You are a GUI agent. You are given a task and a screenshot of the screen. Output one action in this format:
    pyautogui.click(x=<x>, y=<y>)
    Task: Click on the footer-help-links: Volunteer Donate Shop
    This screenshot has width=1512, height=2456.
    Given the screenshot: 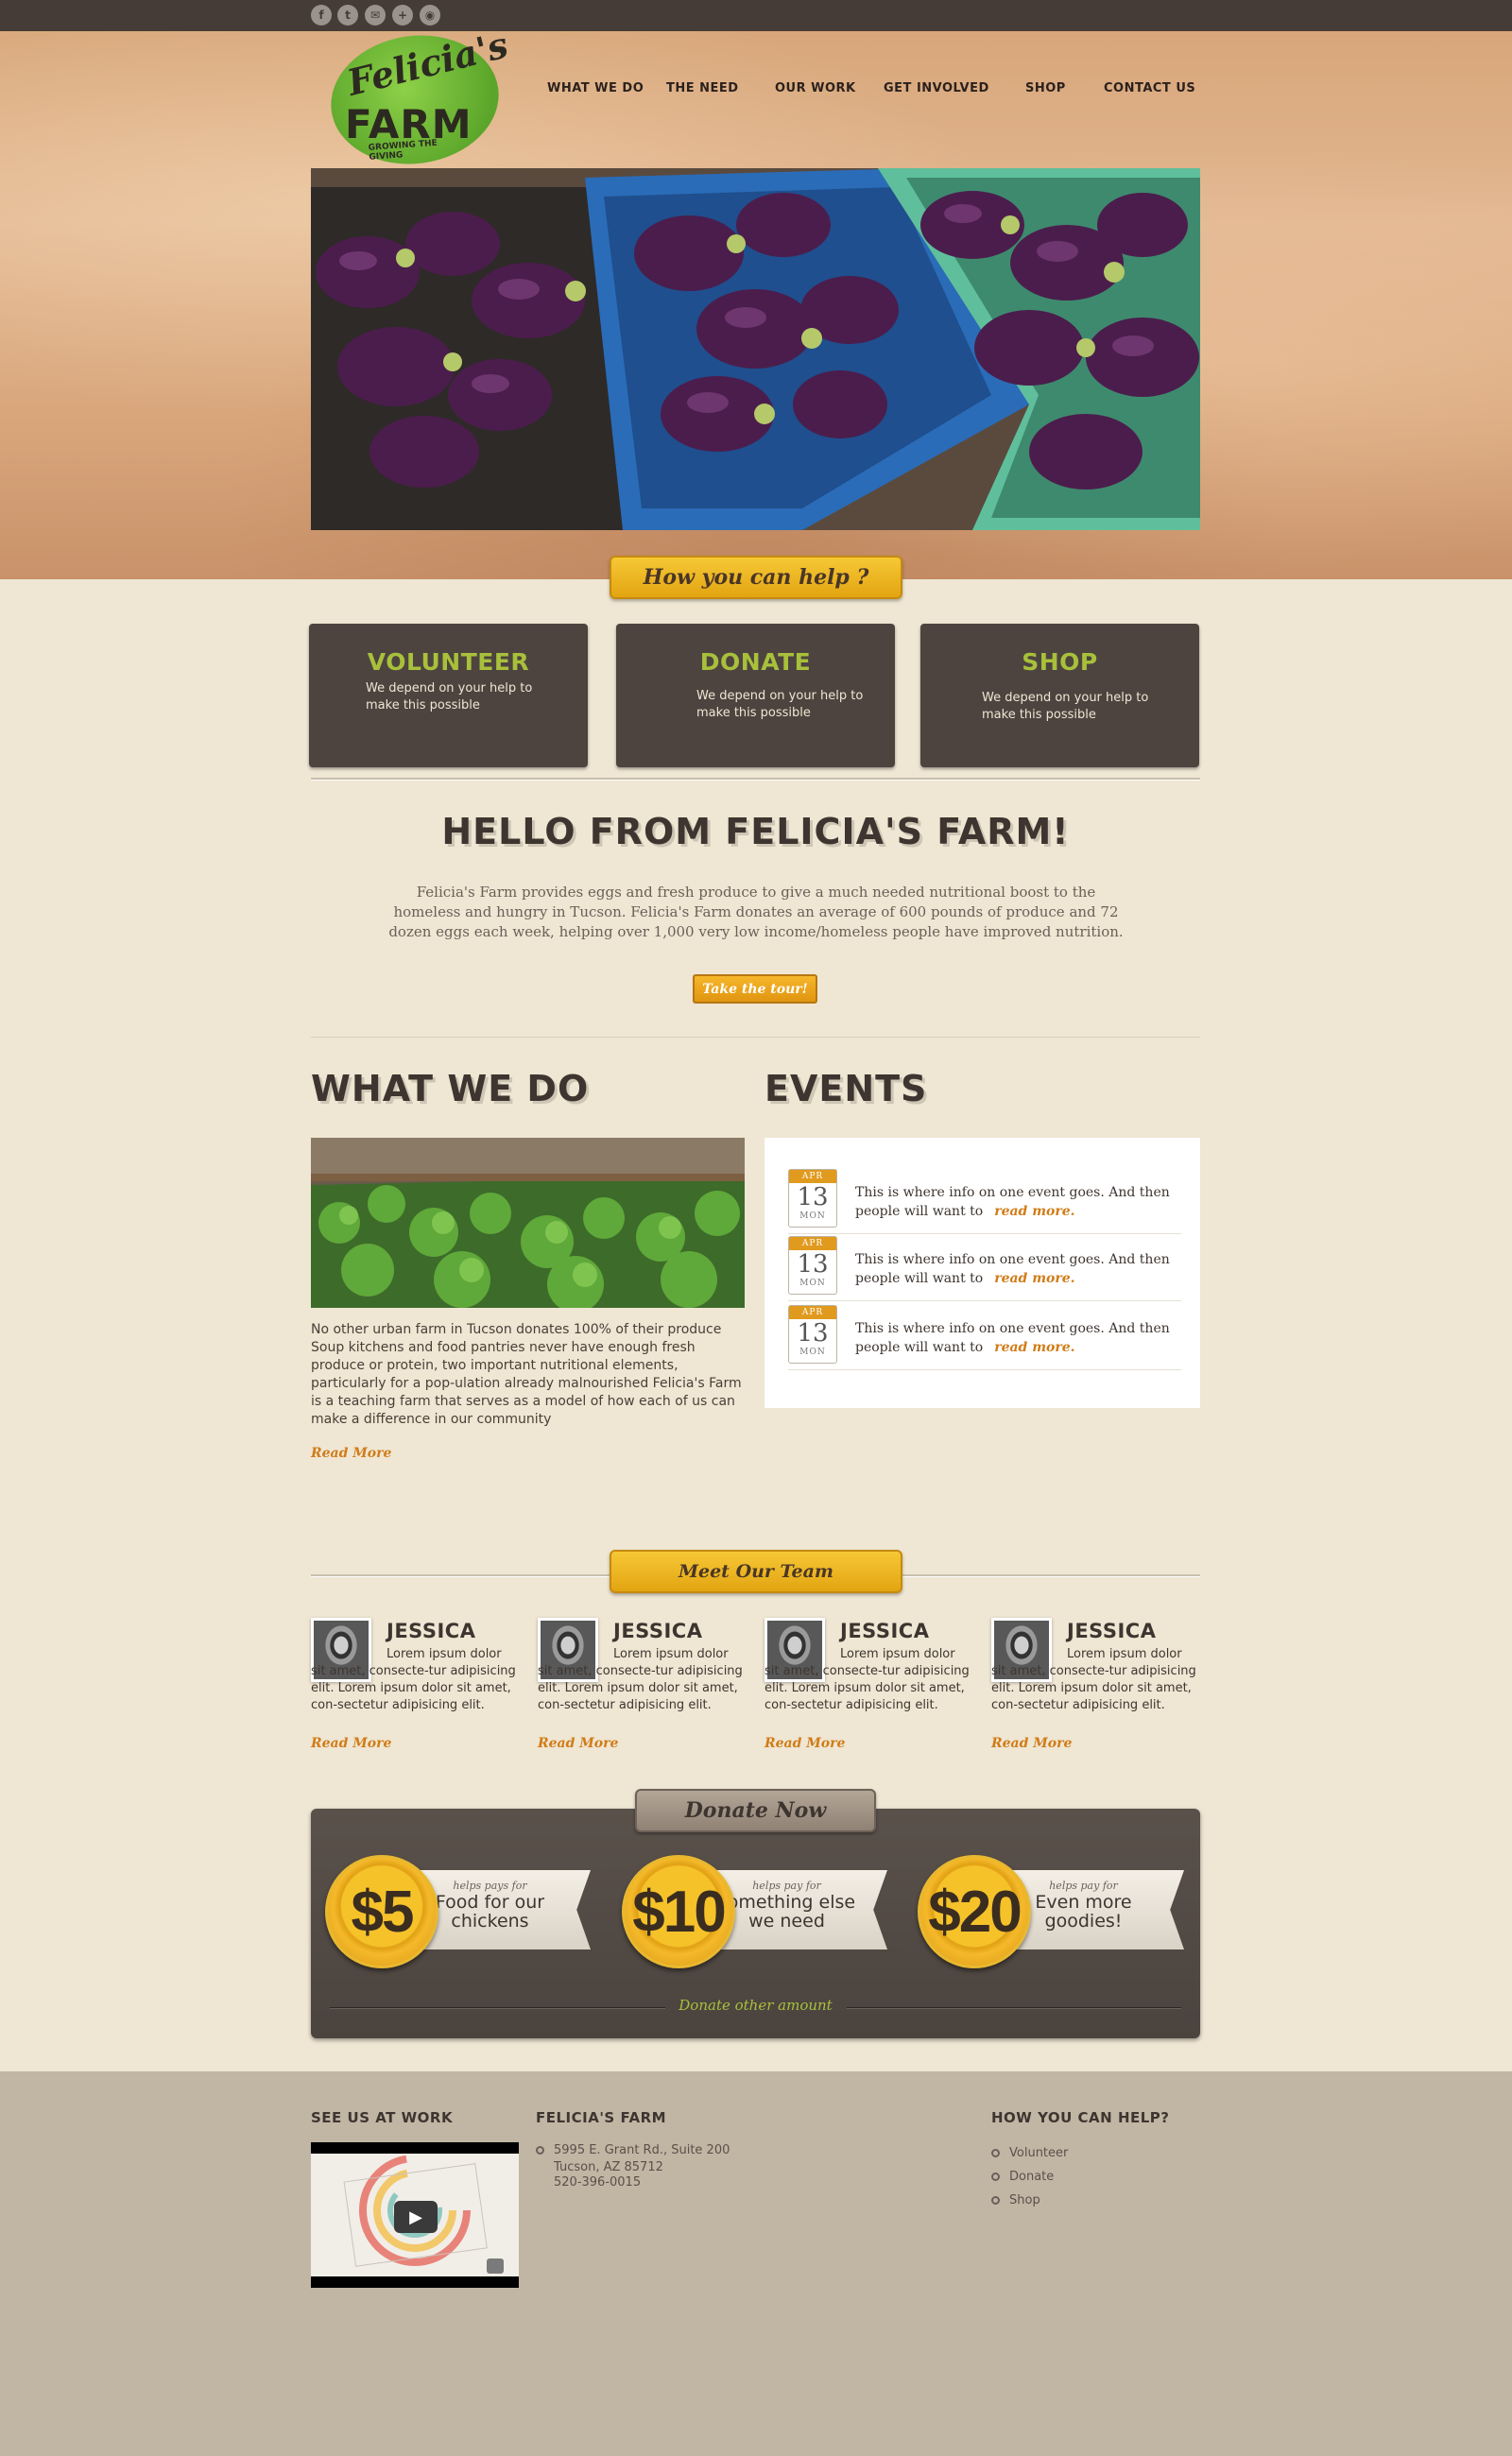 What is the action you would take?
    pyautogui.click(x=1029, y=2176)
    